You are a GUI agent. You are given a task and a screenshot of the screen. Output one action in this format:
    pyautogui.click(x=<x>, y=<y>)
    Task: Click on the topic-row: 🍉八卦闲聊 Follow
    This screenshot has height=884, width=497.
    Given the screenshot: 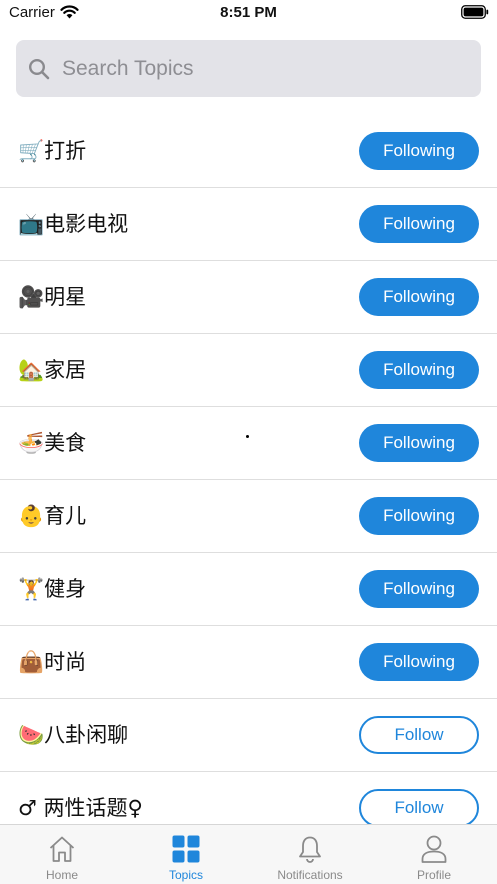 What is the action you would take?
    pyautogui.click(x=248, y=735)
    